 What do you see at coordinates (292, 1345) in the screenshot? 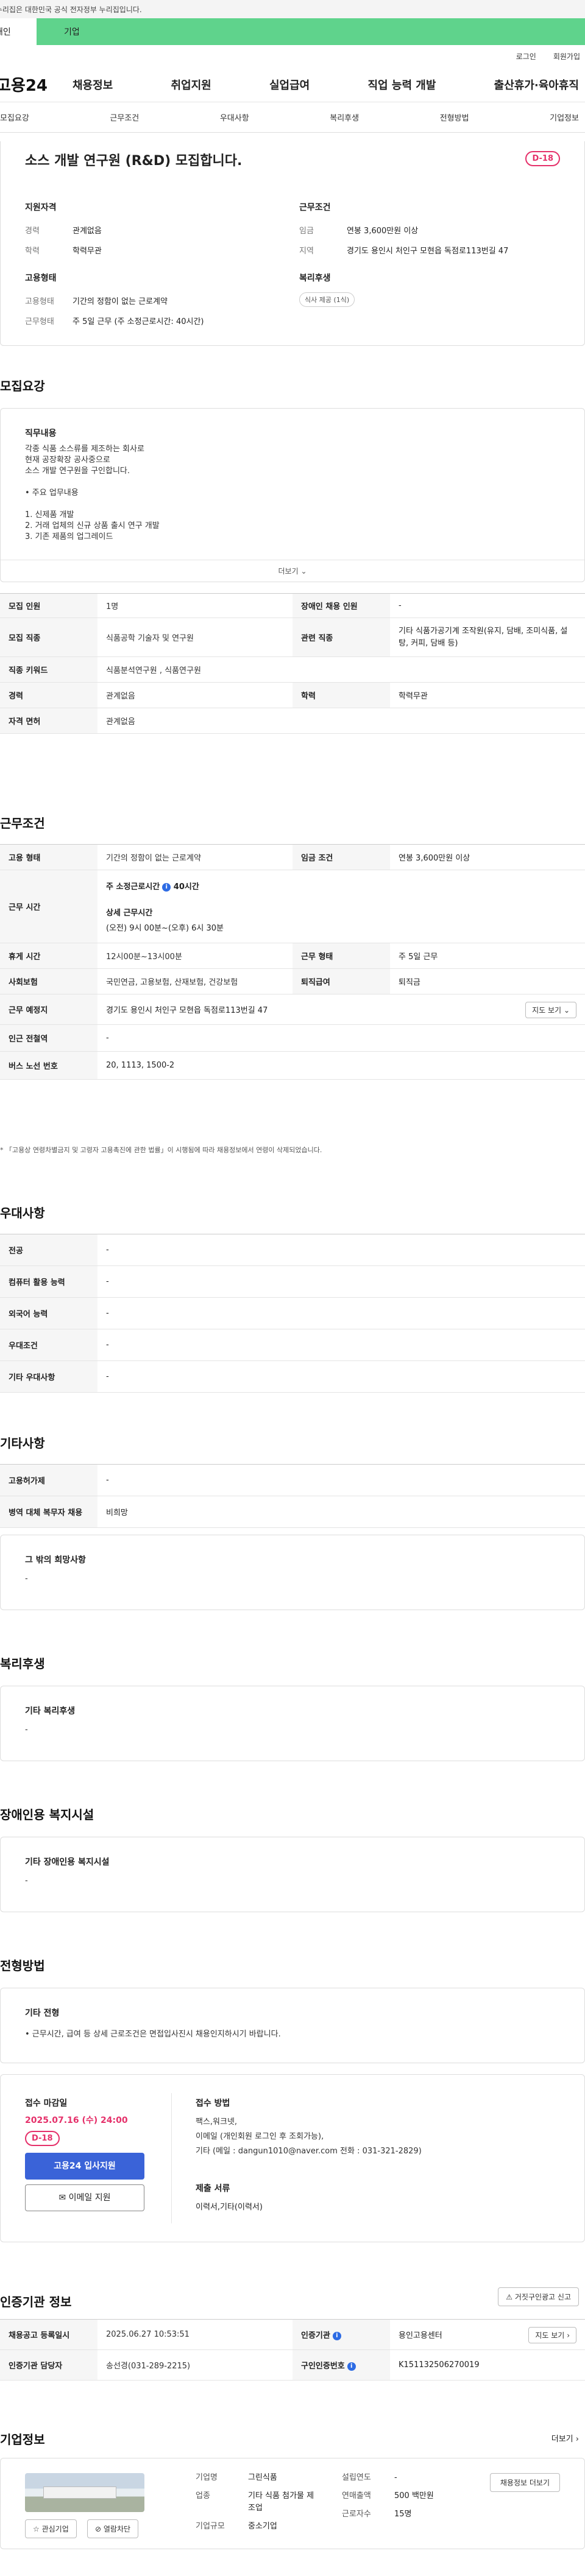
I see `table-row: 우대조건 -` at bounding box center [292, 1345].